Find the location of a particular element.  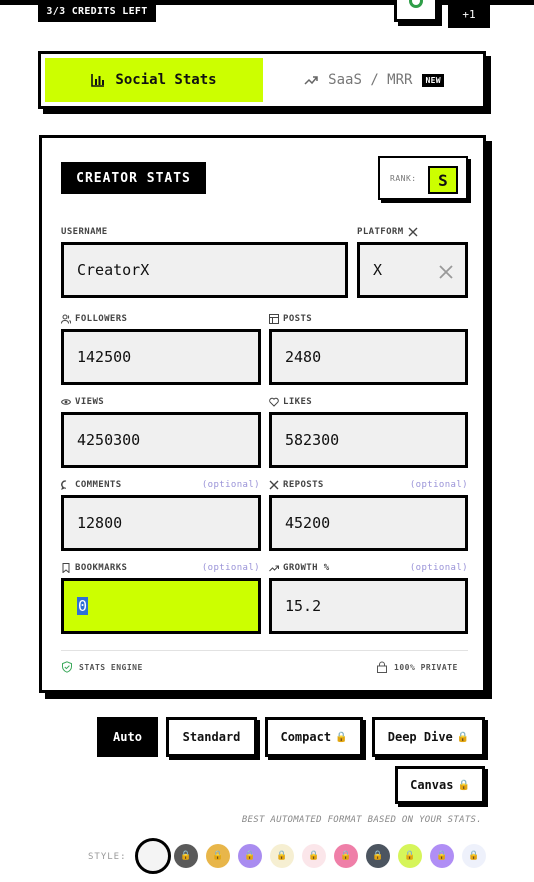

format-deep-dive-button: Deep Dive 🔒 is located at coordinates (428, 737).